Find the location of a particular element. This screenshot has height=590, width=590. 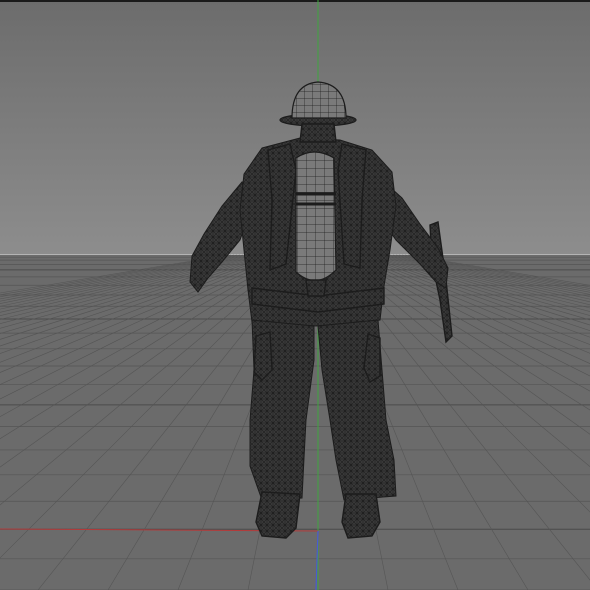

air-tank is located at coordinates (316, 216).